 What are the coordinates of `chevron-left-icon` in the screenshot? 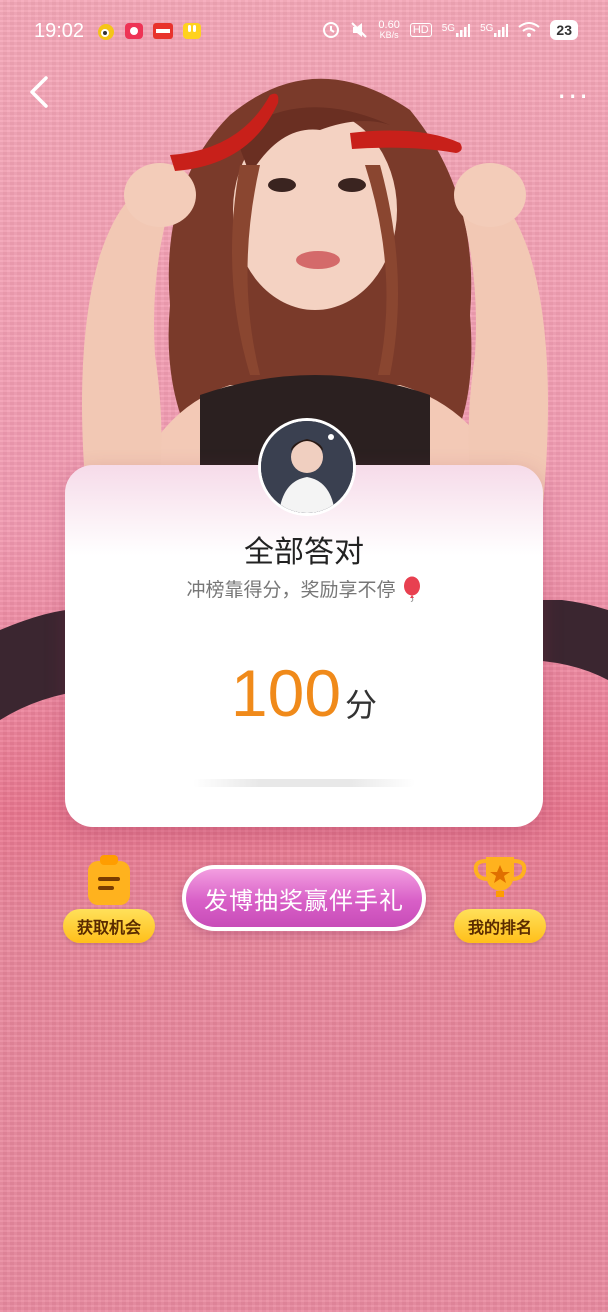 It's located at (39, 92).